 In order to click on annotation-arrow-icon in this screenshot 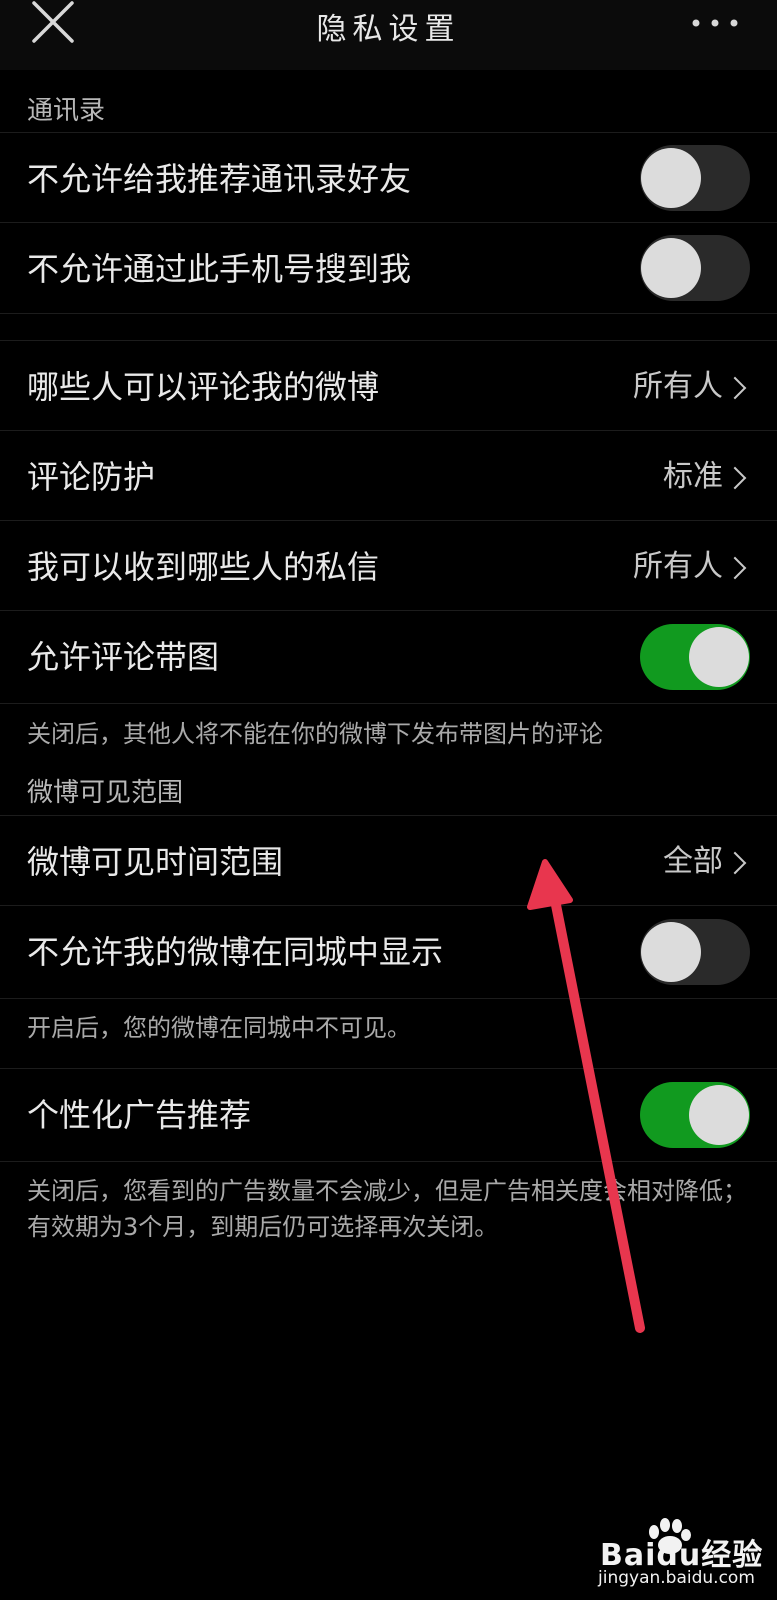, I will do `click(586, 1096)`.